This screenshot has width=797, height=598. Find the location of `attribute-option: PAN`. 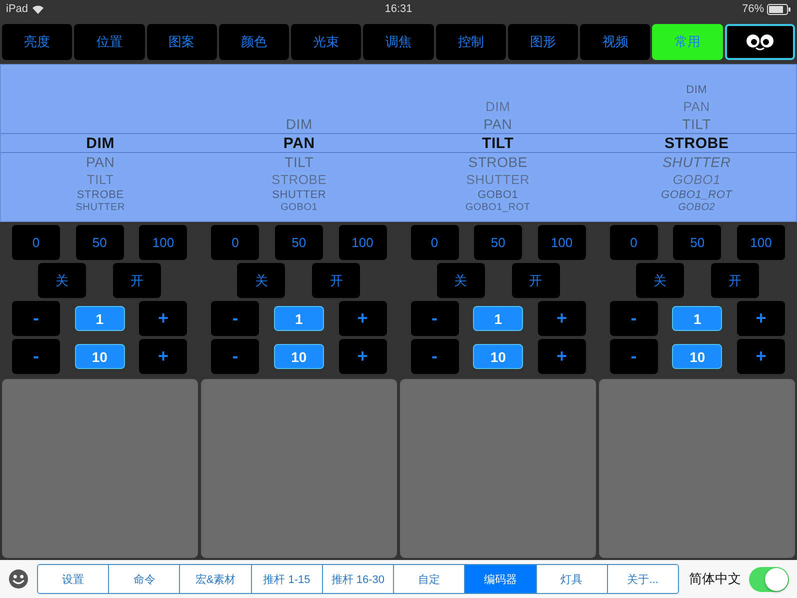

attribute-option: PAN is located at coordinates (299, 143).